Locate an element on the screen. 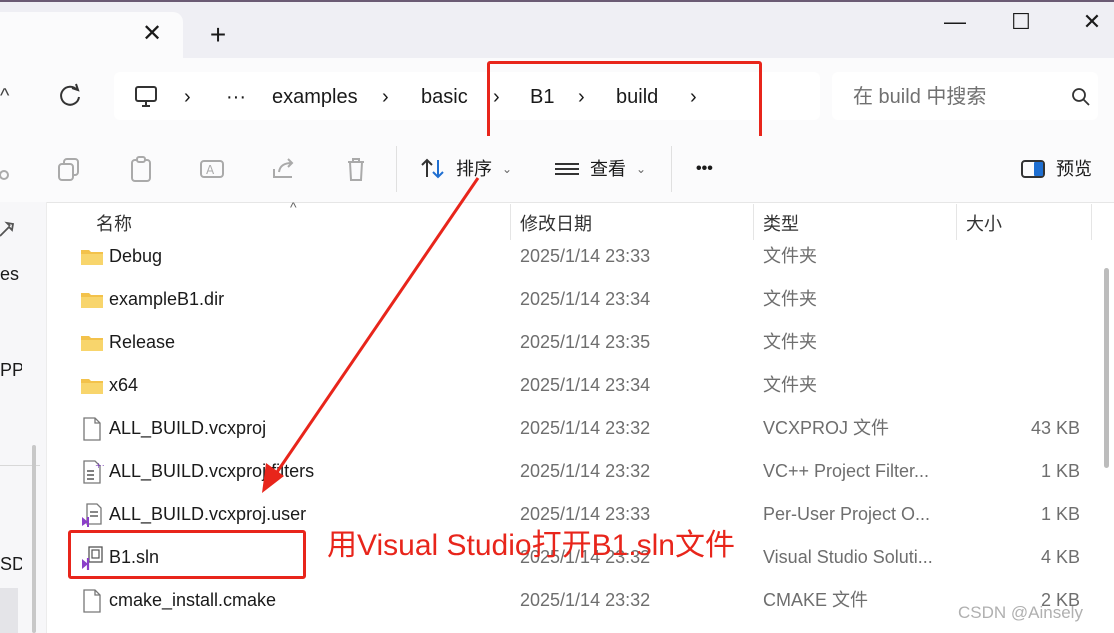 The height and width of the screenshot is (633, 1114). watermark: CSDN @Ainsely is located at coordinates (1020, 612).